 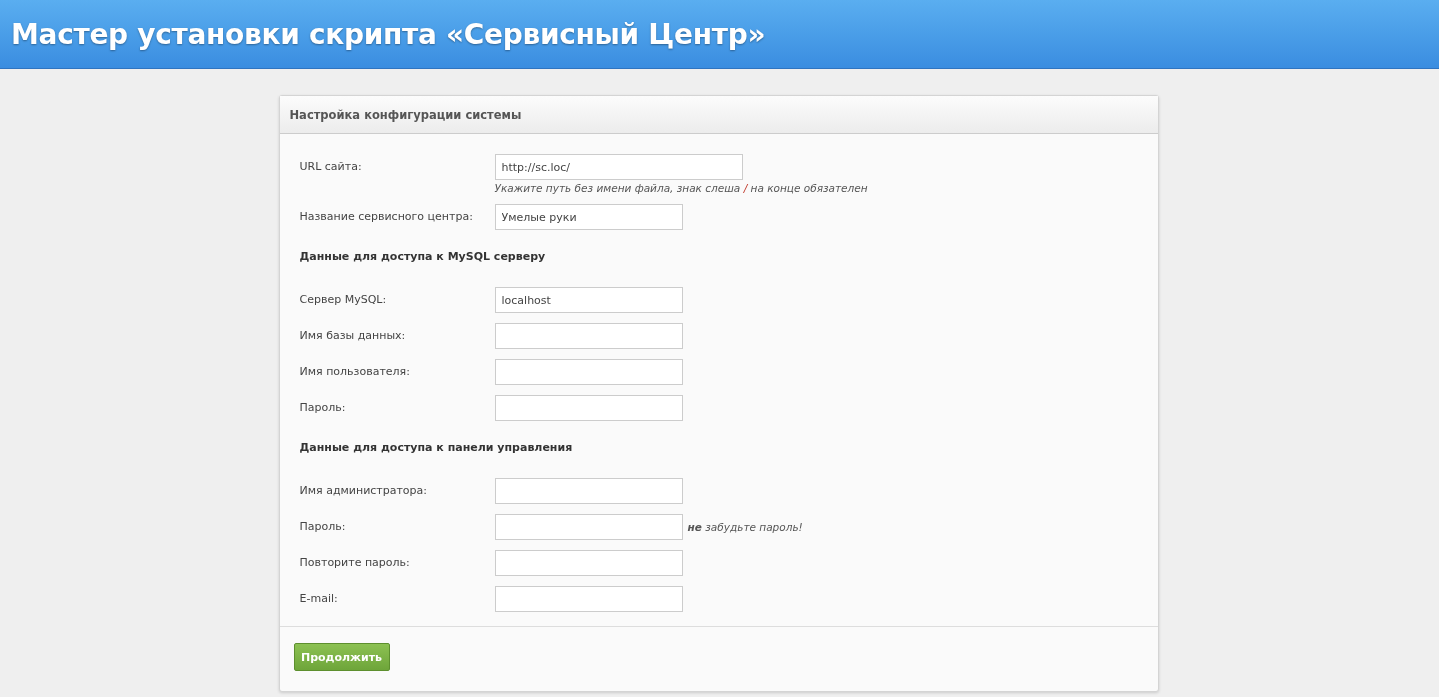 What do you see at coordinates (386, 217) in the screenshot?
I see `field-label: Название сервисного центра:` at bounding box center [386, 217].